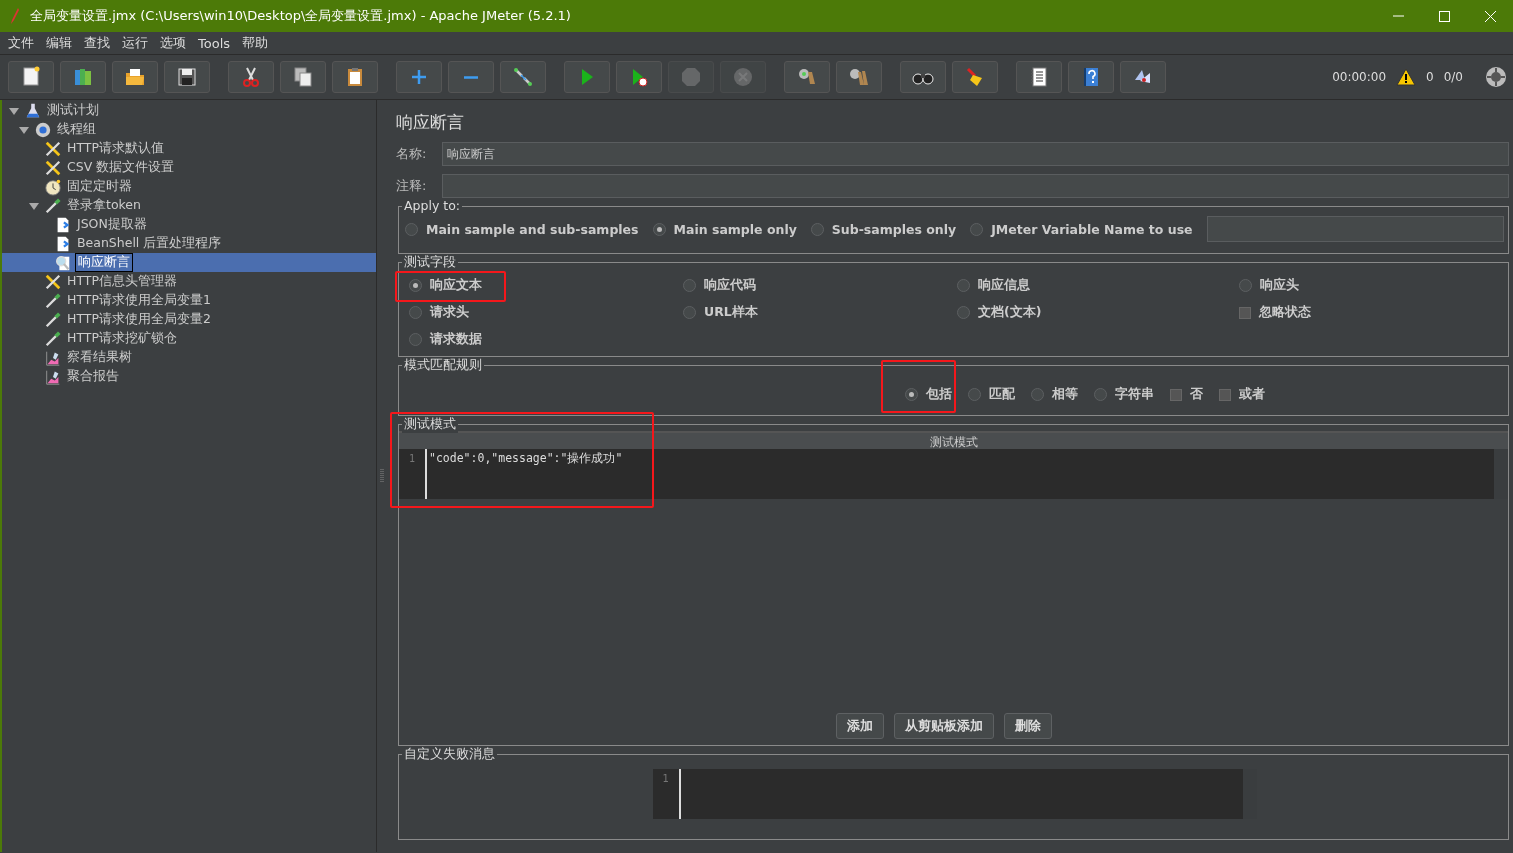 This screenshot has width=1513, height=853. I want to click on section-legend: Apply to:, so click(432, 205).